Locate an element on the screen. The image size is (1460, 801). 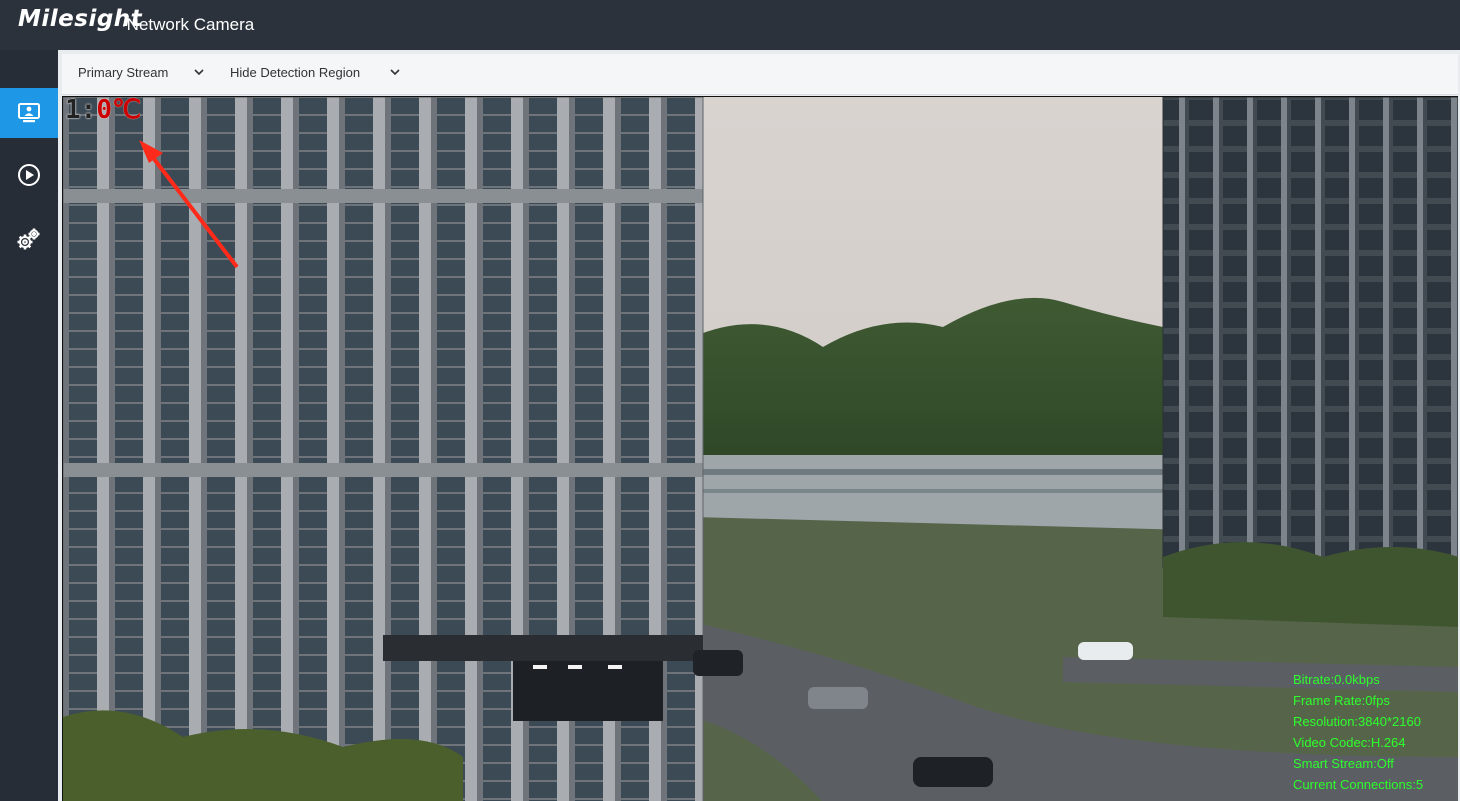
monitor-user-icon is located at coordinates (29, 113).